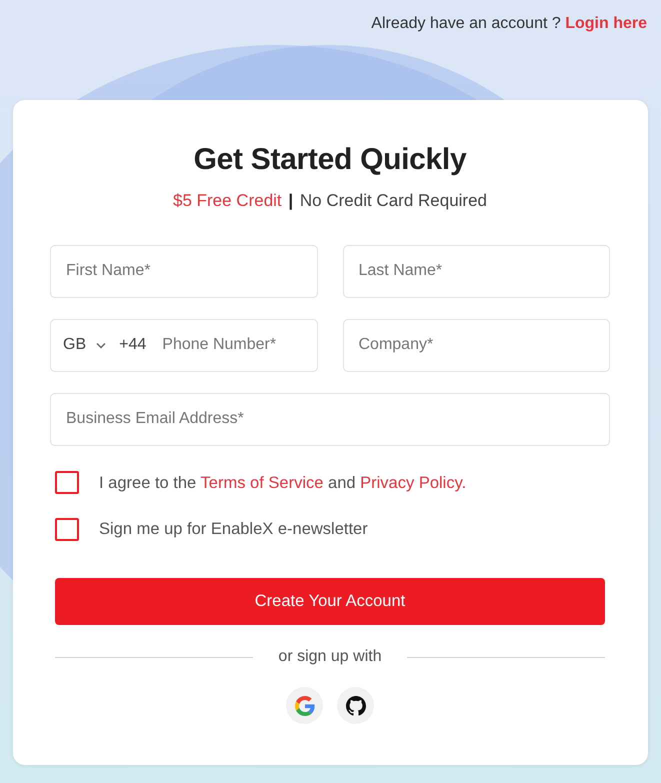  What do you see at coordinates (330, 657) in the screenshot?
I see `divider-text: or sign up with` at bounding box center [330, 657].